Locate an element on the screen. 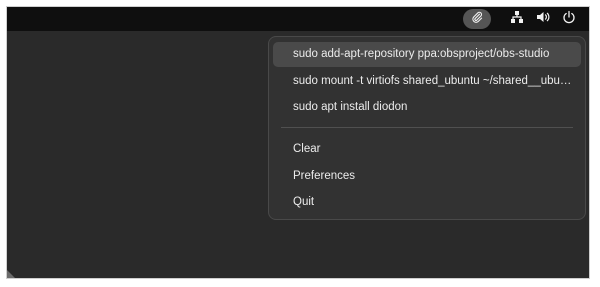  top-bar is located at coordinates (298, 19).